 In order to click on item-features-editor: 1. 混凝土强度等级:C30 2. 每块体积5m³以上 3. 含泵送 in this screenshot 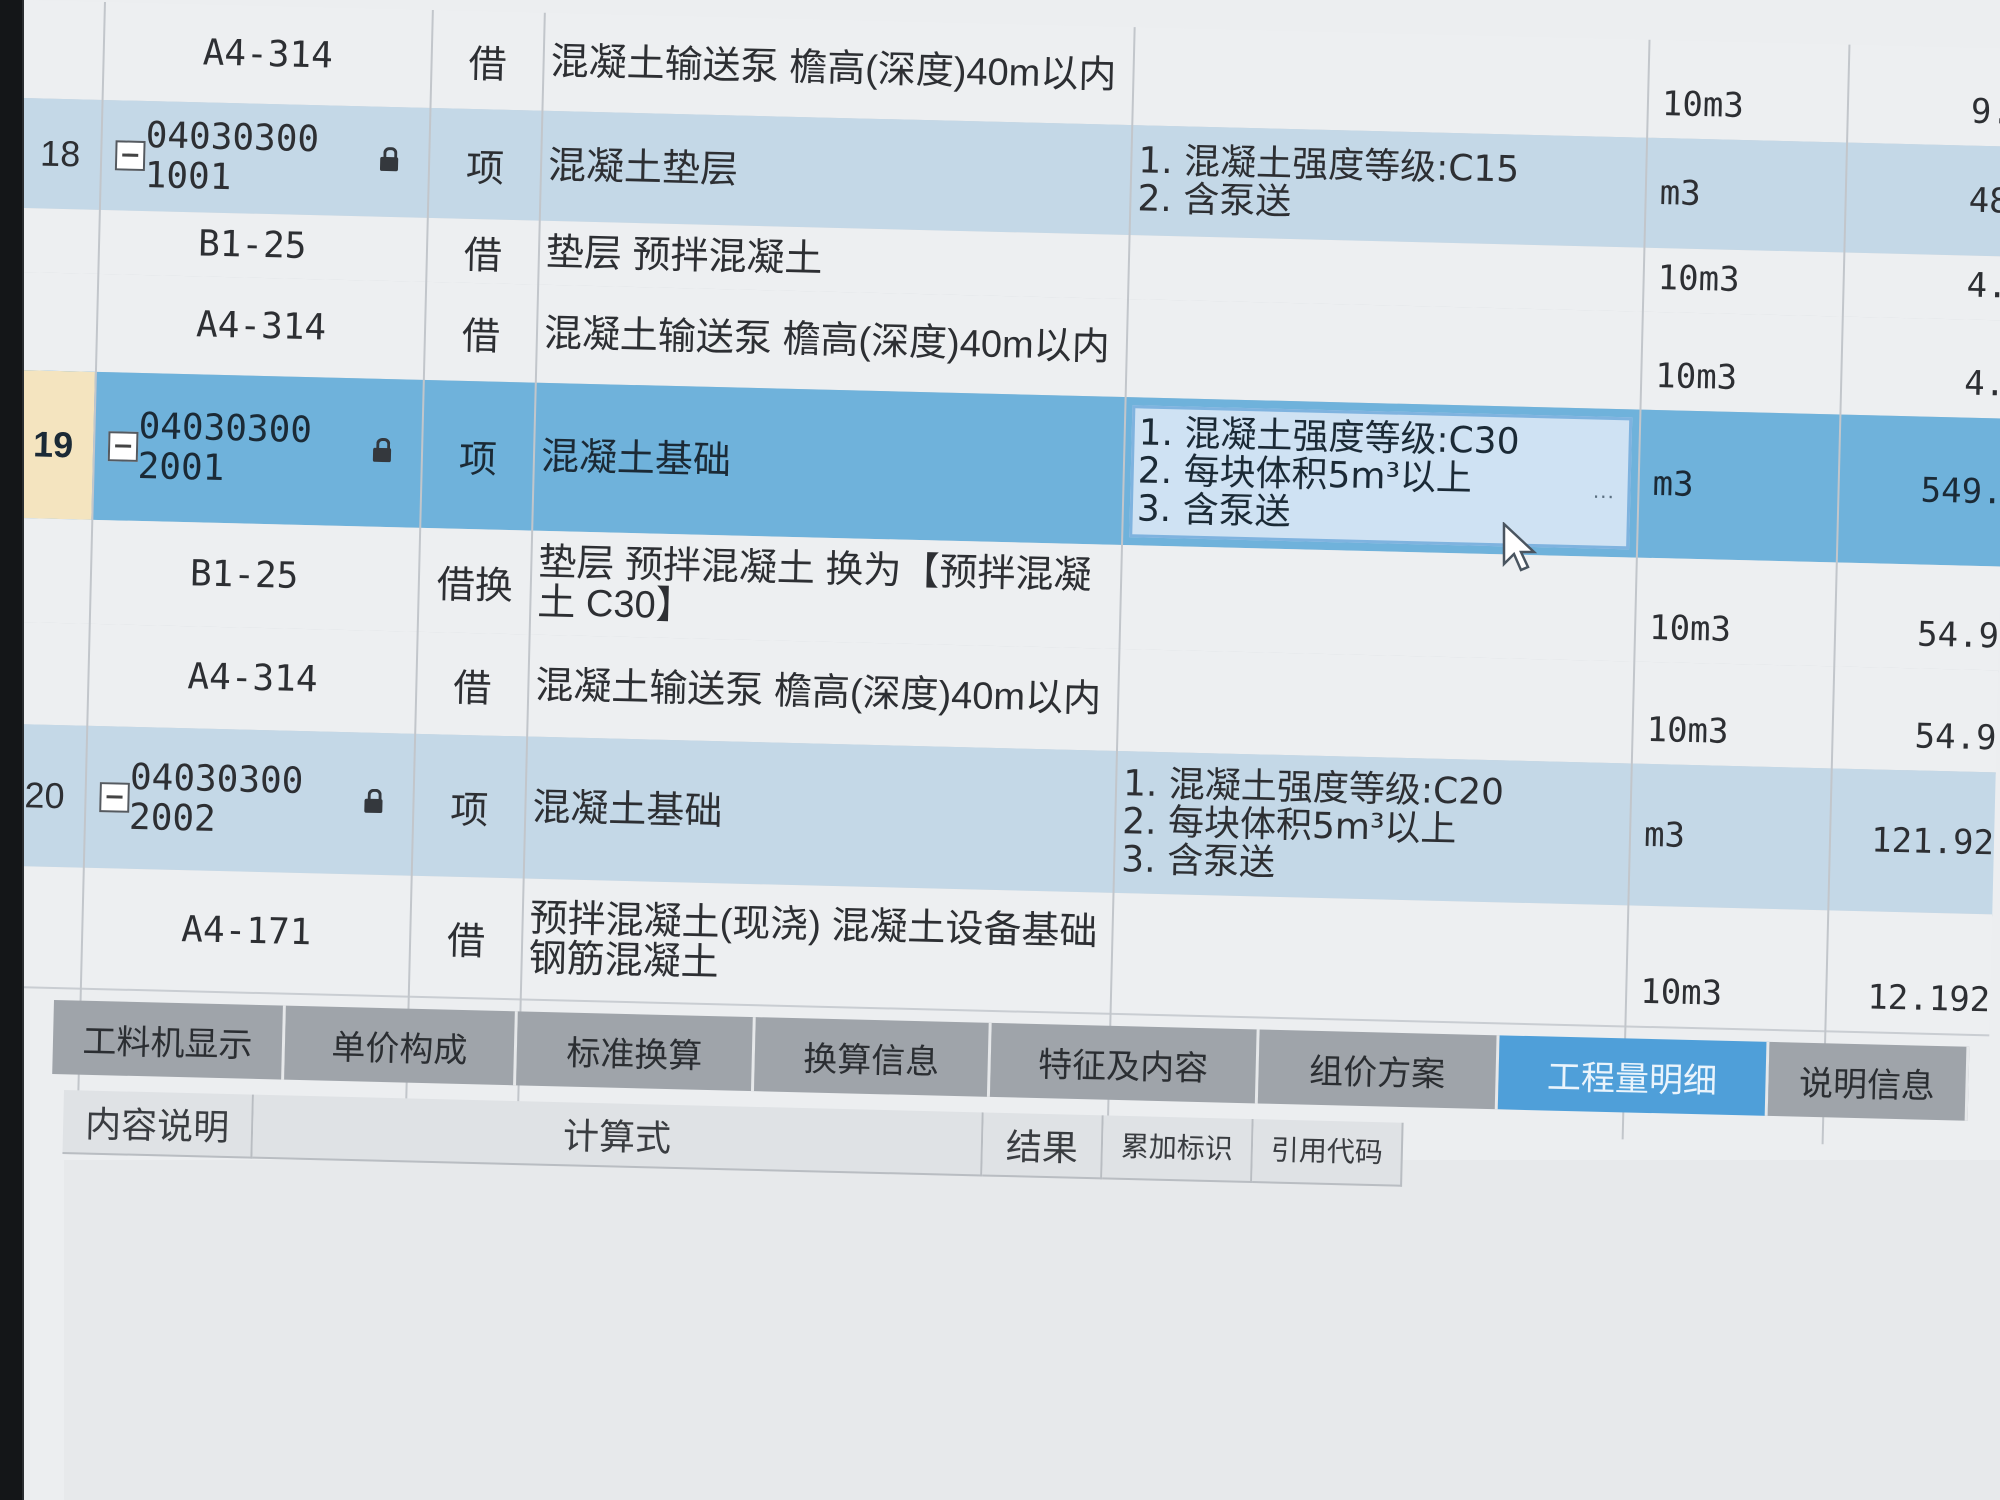, I will do `click(1381, 477)`.